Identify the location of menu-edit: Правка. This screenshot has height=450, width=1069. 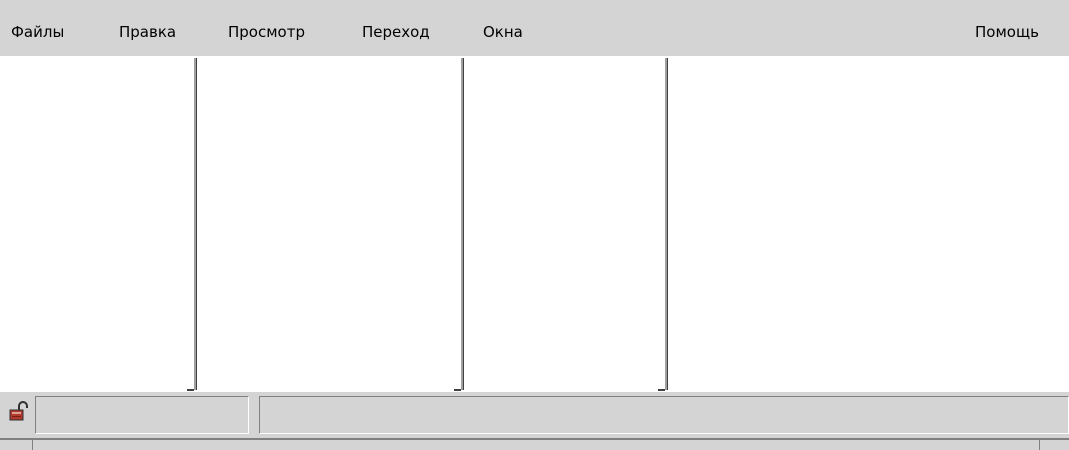
(147, 32).